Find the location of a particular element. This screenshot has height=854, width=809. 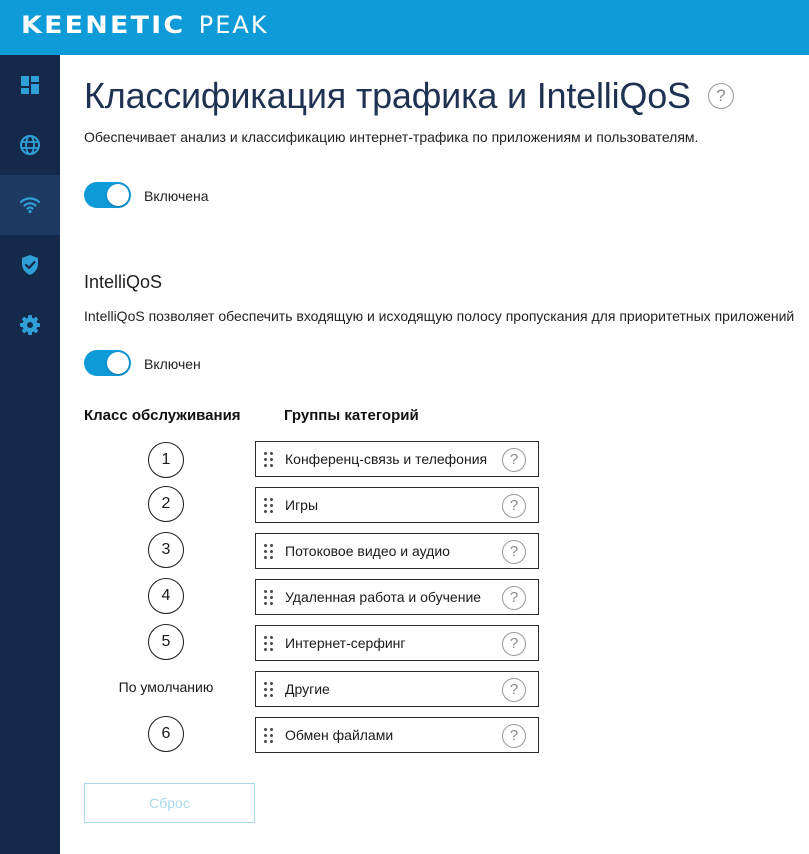

class-default-label: По умолчанию is located at coordinates (166, 687).